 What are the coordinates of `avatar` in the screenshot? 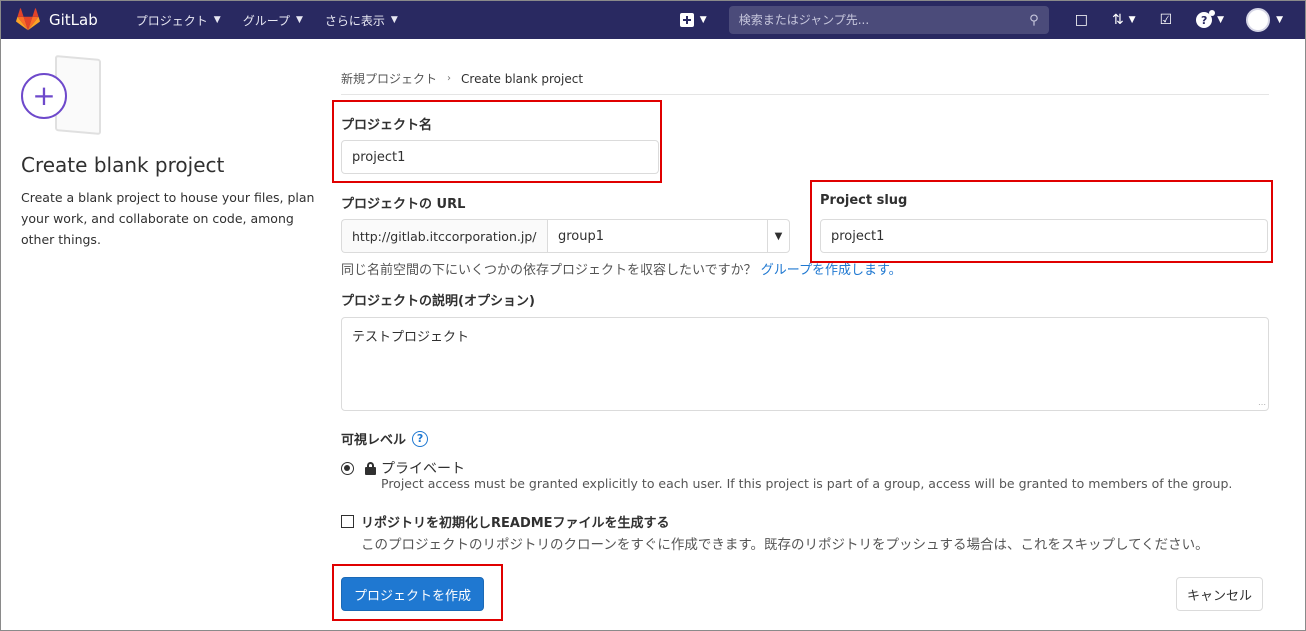 It's located at (1258, 20).